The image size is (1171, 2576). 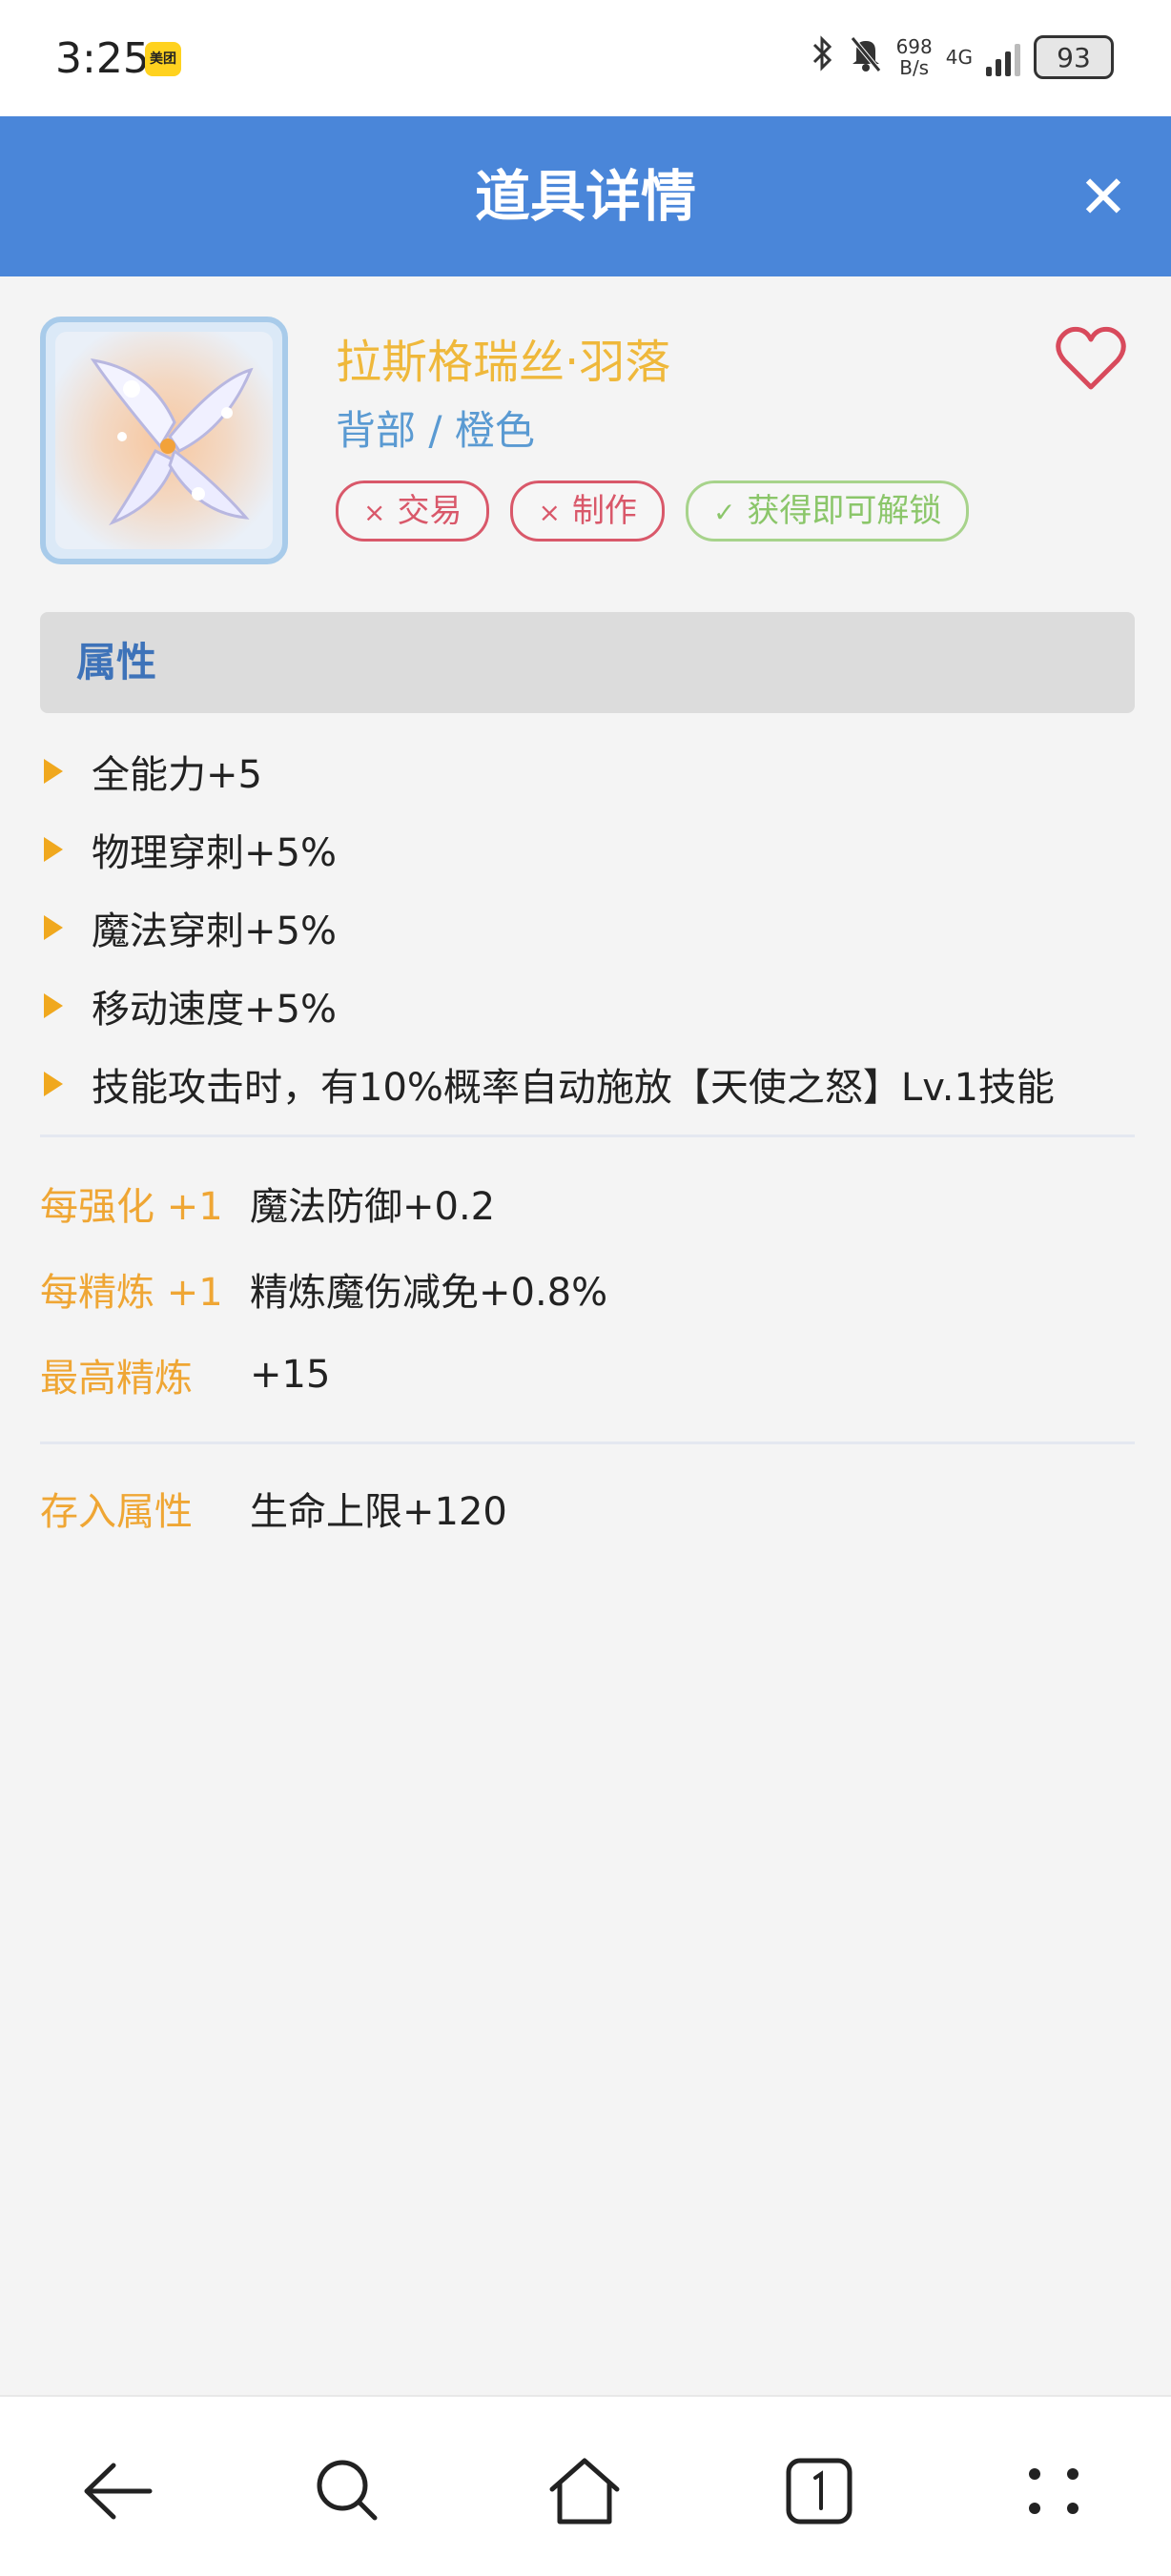 I want to click on item-card: 拉斯格瑞丝·羽落 背部 / 橙色 × 交易 × 制作 ✓ 获得即可解锁, so click(x=587, y=445).